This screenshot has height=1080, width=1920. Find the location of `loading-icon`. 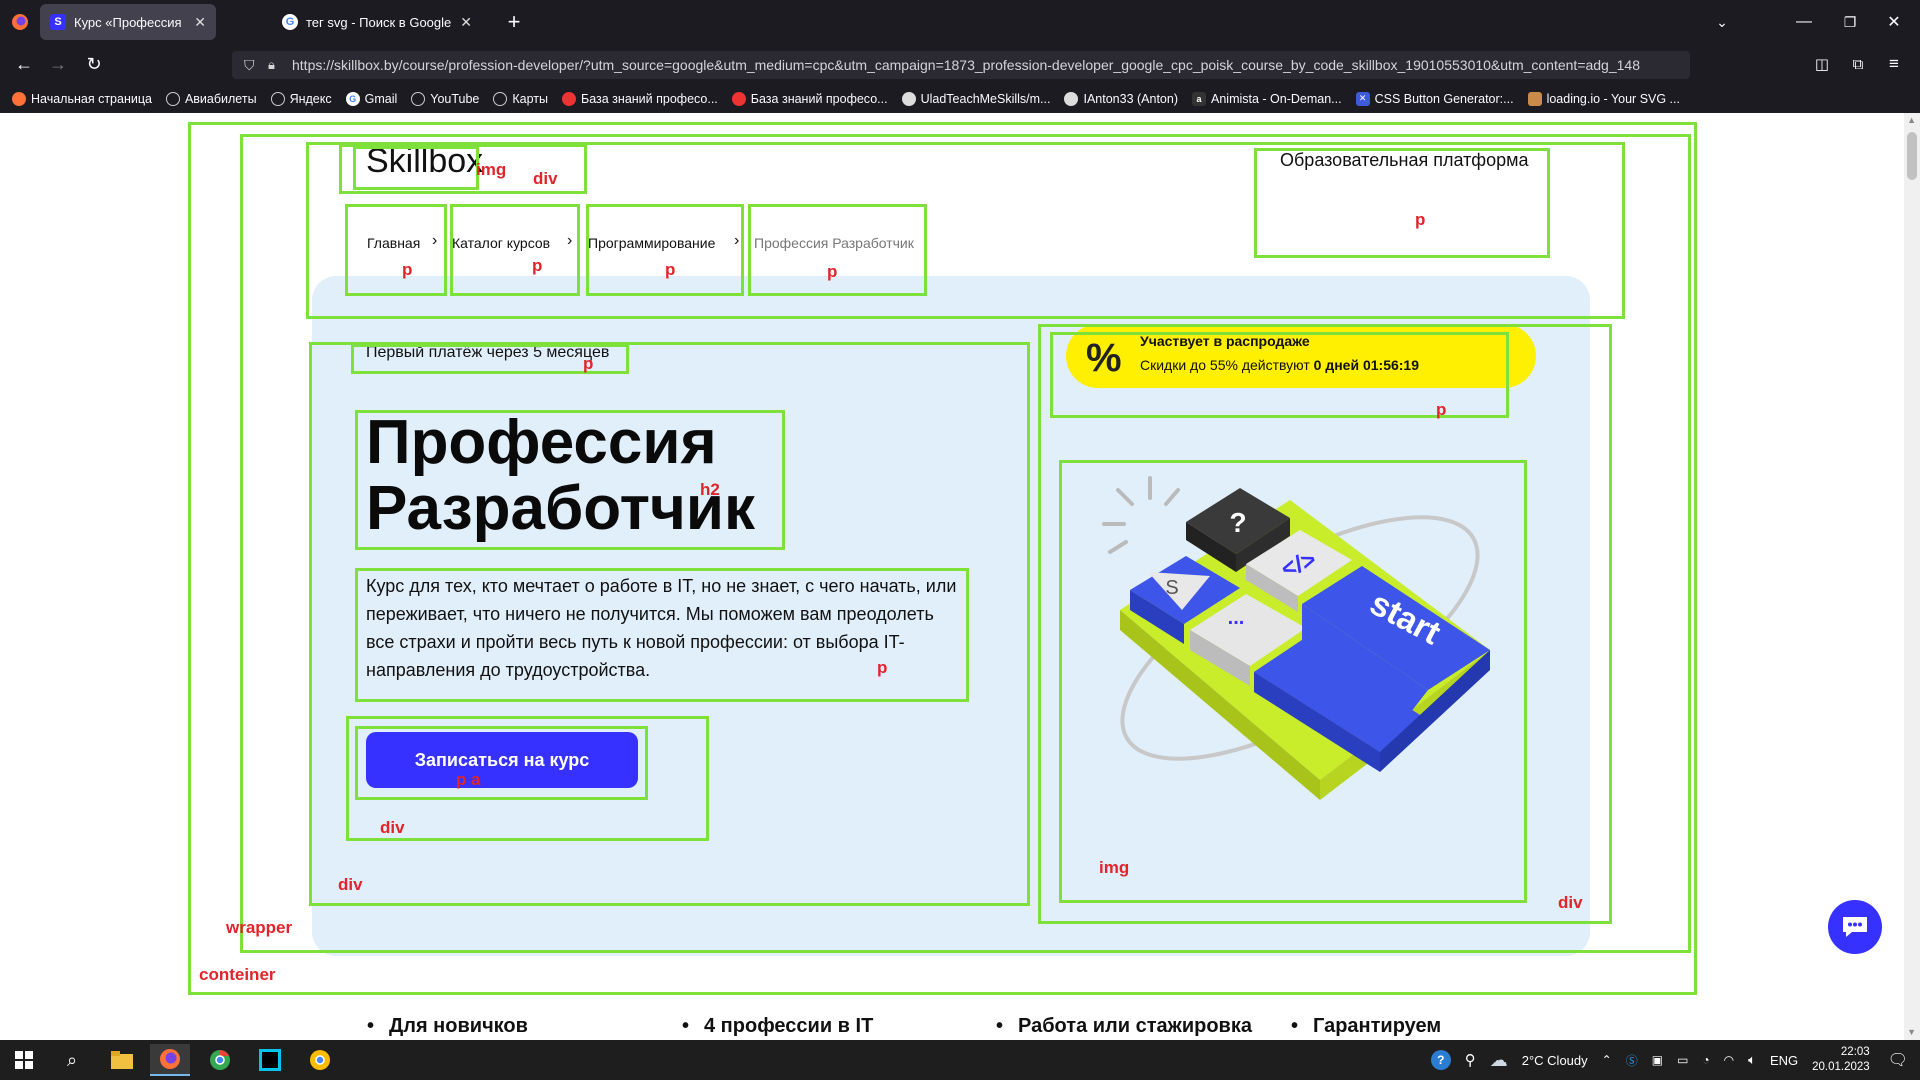

loading-icon is located at coordinates (1534, 98).